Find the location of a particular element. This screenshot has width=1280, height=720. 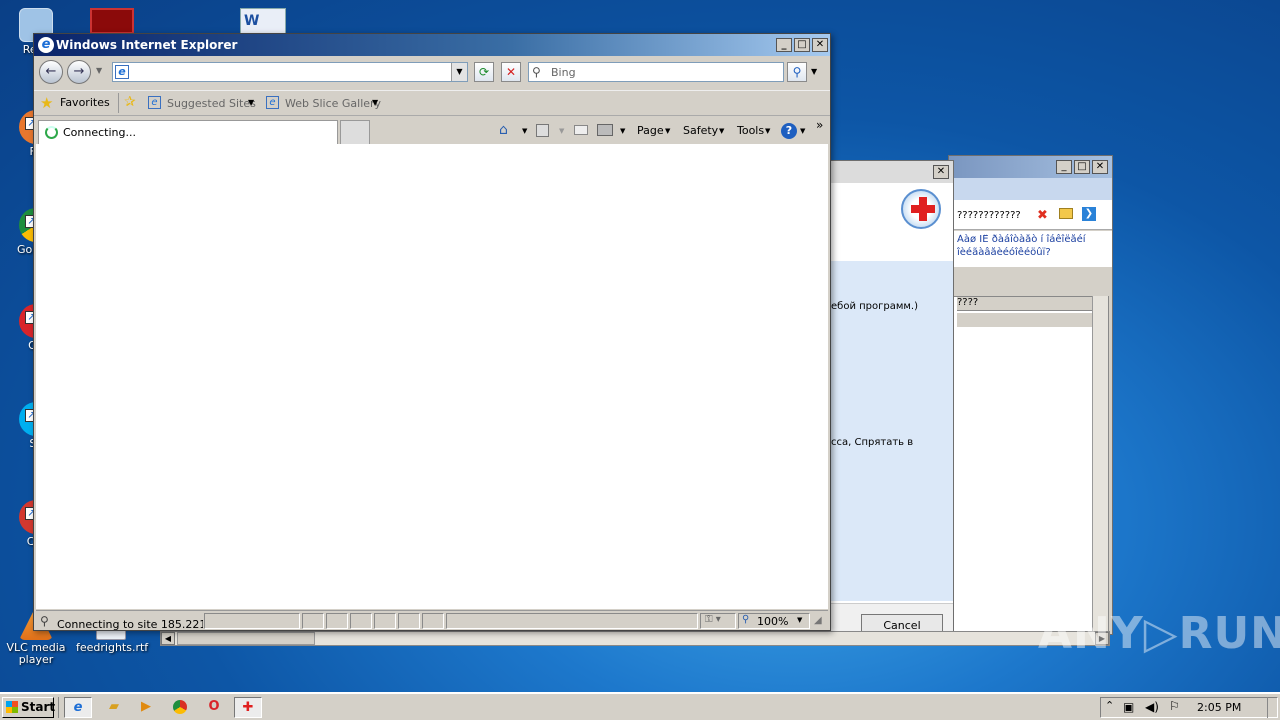

zoom-icon: ⚲ is located at coordinates (746, 619).